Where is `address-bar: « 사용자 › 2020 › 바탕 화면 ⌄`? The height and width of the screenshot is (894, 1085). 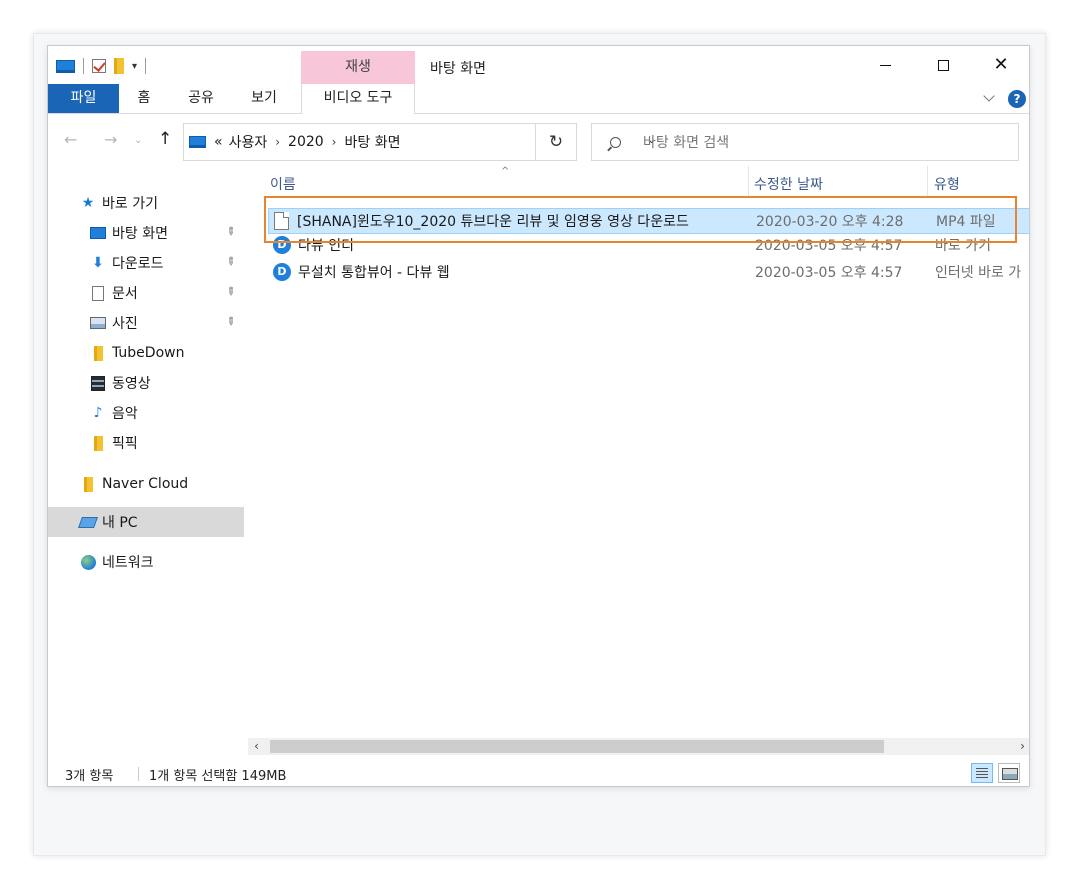 address-bar: « 사용자 › 2020 › 바탕 화면 ⌄ is located at coordinates (419, 142).